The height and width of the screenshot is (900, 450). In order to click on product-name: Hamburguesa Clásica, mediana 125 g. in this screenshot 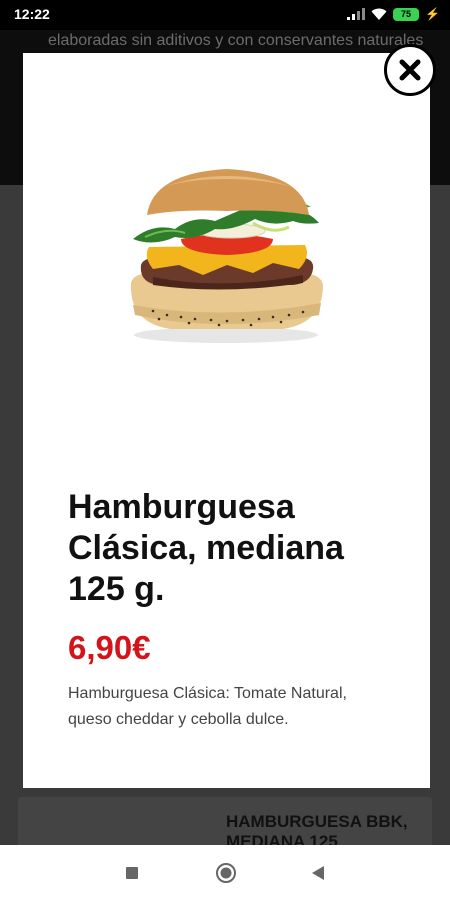, I will do `click(206, 548)`.